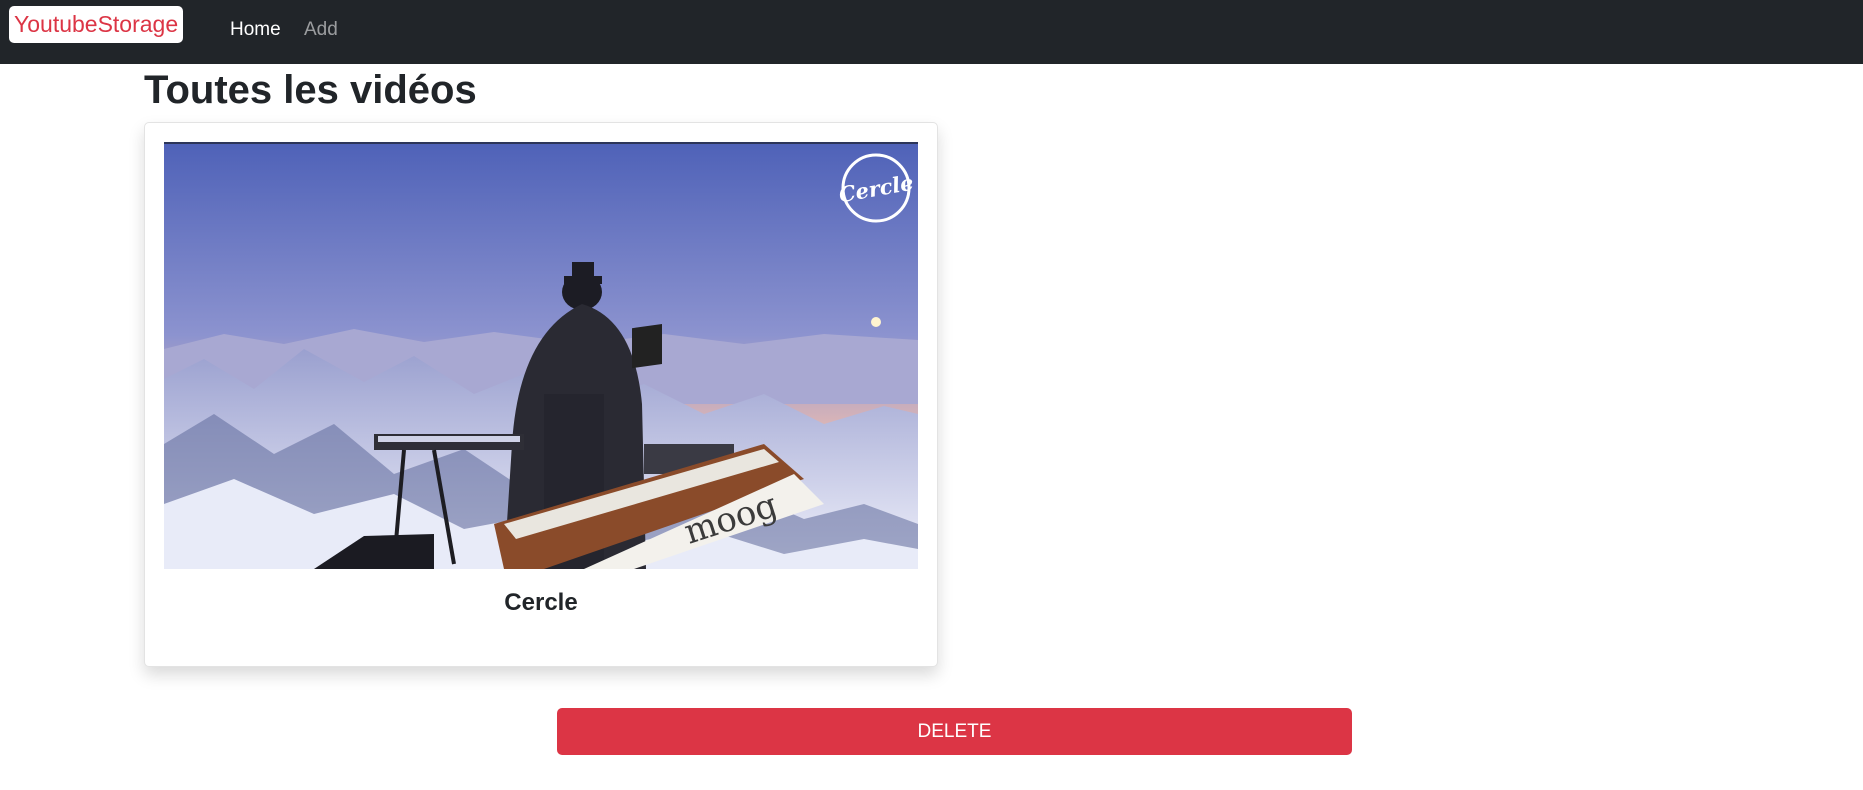 The width and height of the screenshot is (1863, 790). I want to click on brand-logo-link: YoutubeStorage, so click(96, 24).